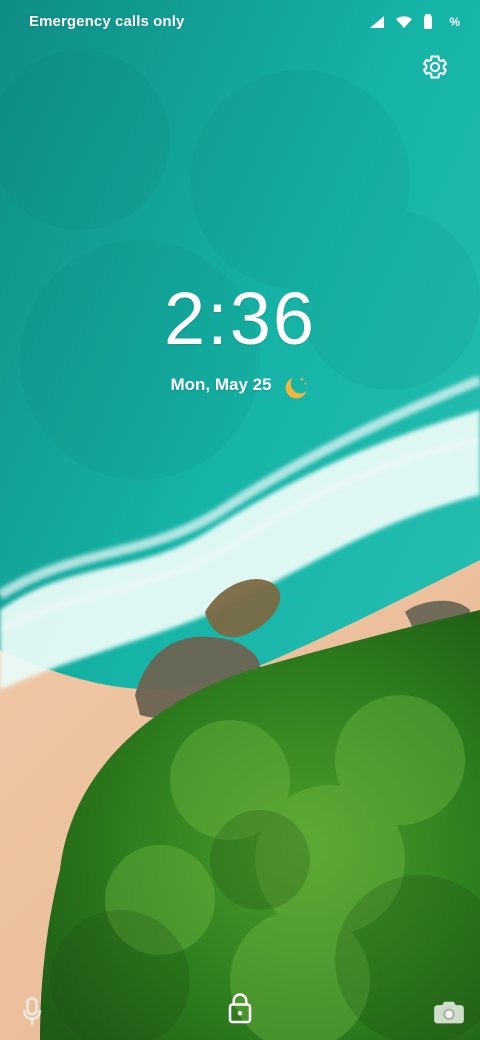 This screenshot has height=1040, width=480. What do you see at coordinates (240, 1007) in the screenshot?
I see `lock-button` at bounding box center [240, 1007].